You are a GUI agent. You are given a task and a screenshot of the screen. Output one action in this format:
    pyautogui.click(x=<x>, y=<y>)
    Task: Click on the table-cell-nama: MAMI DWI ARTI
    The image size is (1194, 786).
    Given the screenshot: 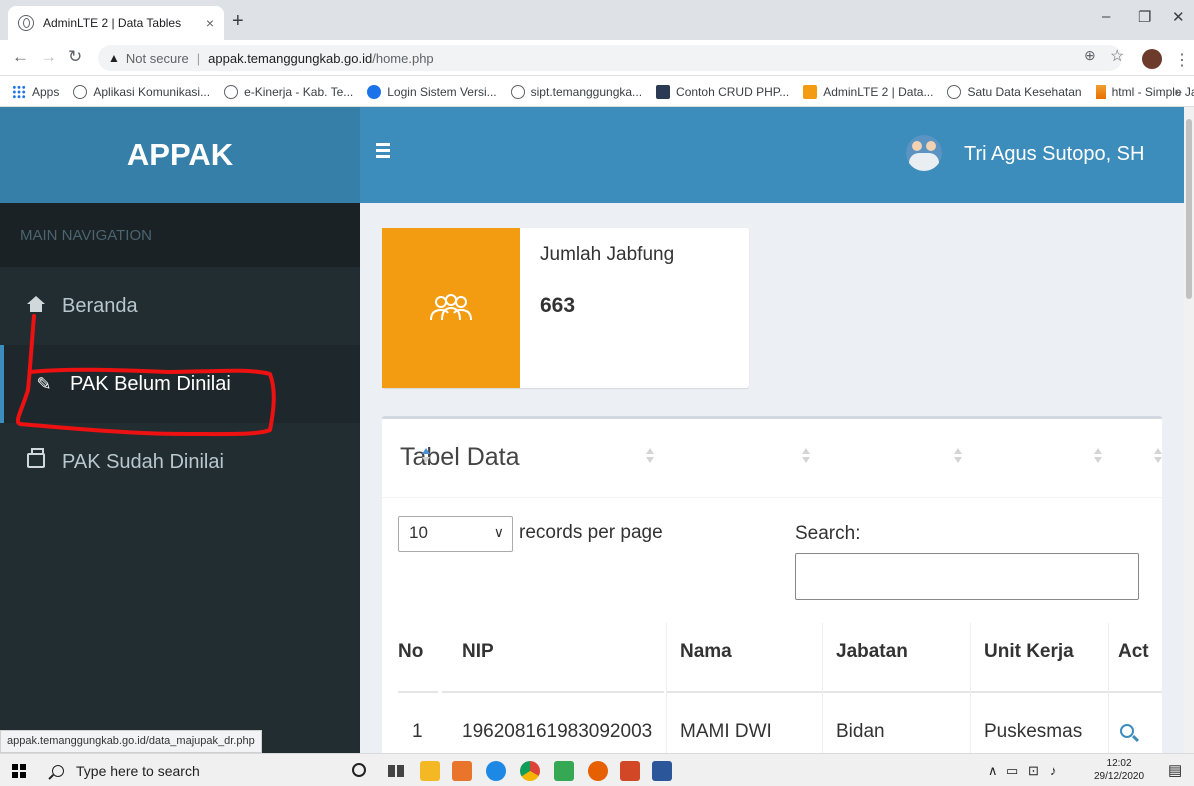 What is the action you would take?
    pyautogui.click(x=726, y=737)
    